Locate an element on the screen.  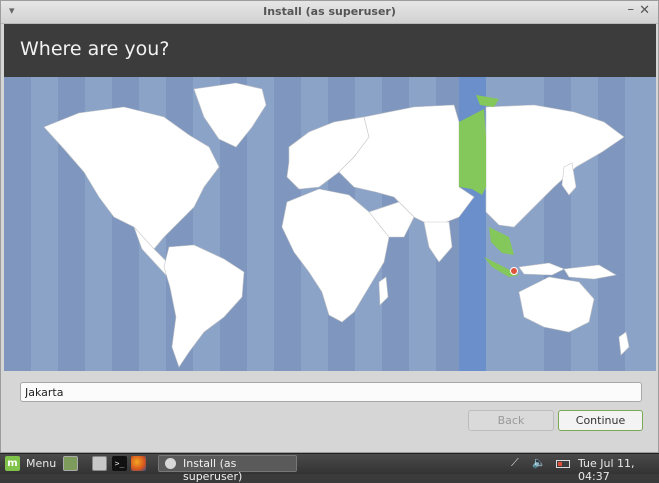
show-desktop-icon is located at coordinates (70, 463).